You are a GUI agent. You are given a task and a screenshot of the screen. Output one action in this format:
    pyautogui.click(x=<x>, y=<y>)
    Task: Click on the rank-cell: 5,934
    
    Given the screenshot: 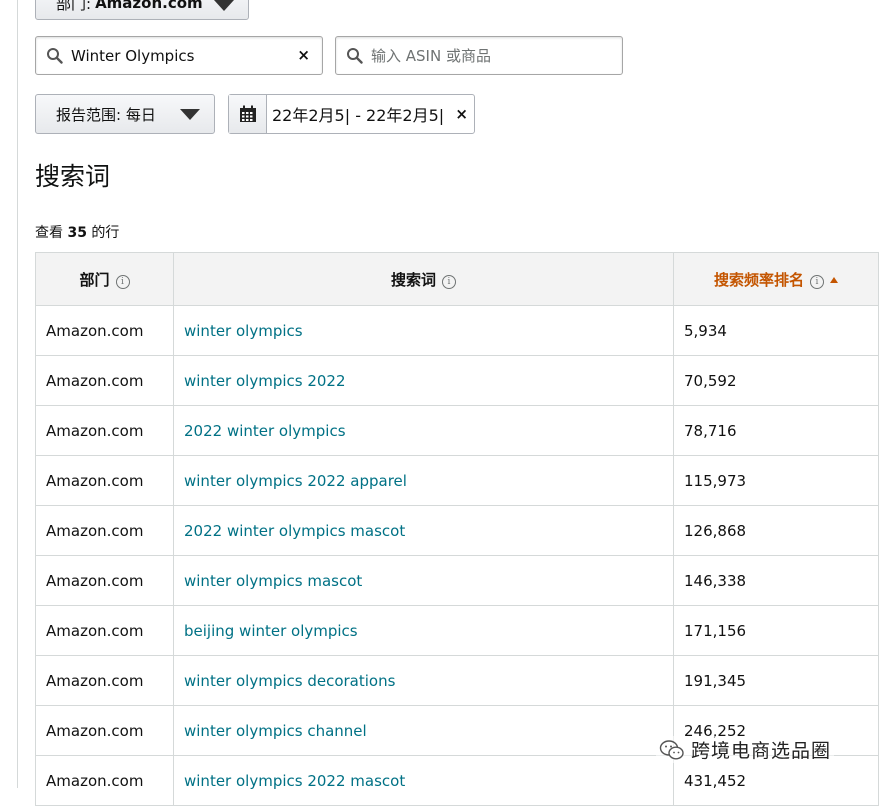 What is the action you would take?
    pyautogui.click(x=776, y=330)
    